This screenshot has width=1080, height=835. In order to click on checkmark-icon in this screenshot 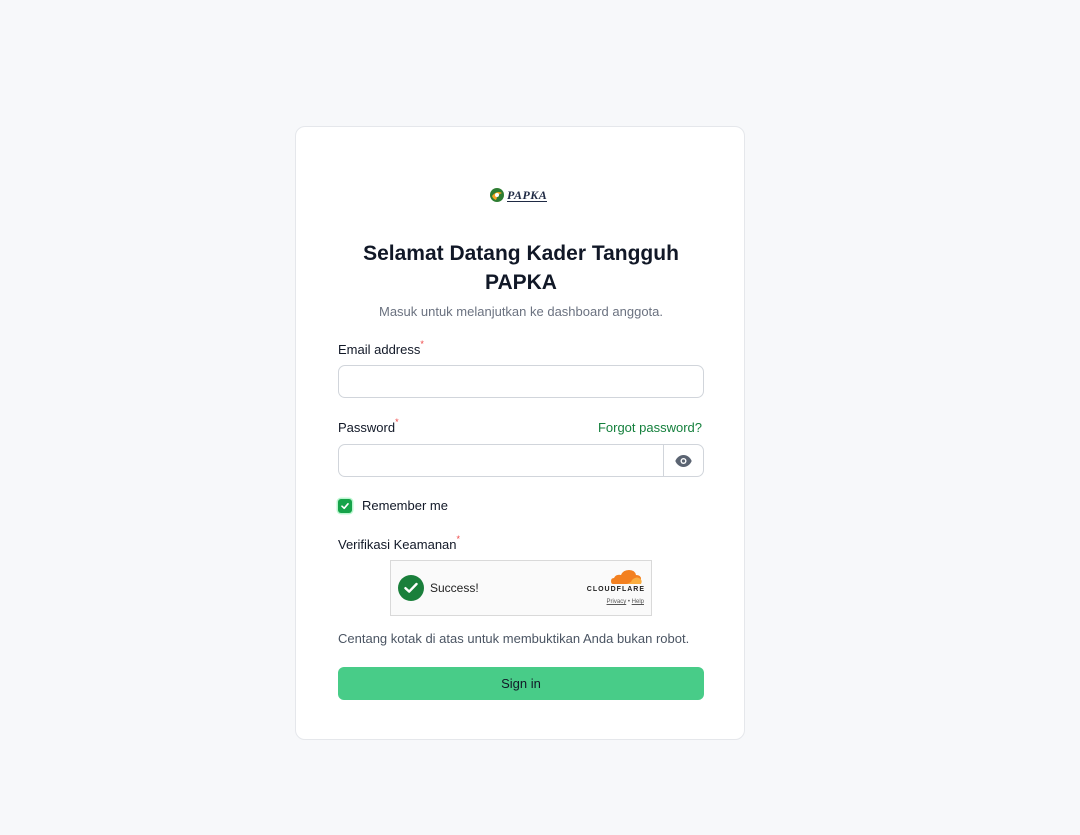, I will do `click(345, 505)`.